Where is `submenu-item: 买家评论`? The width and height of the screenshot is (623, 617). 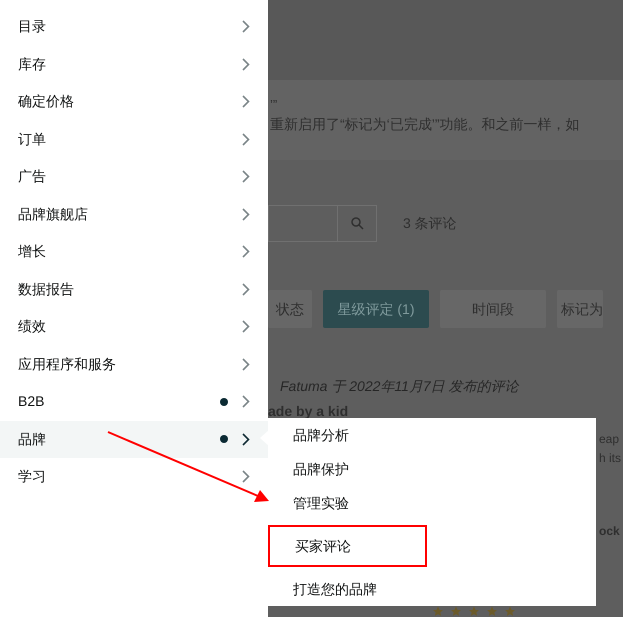
submenu-item: 买家评论 is located at coordinates (347, 546).